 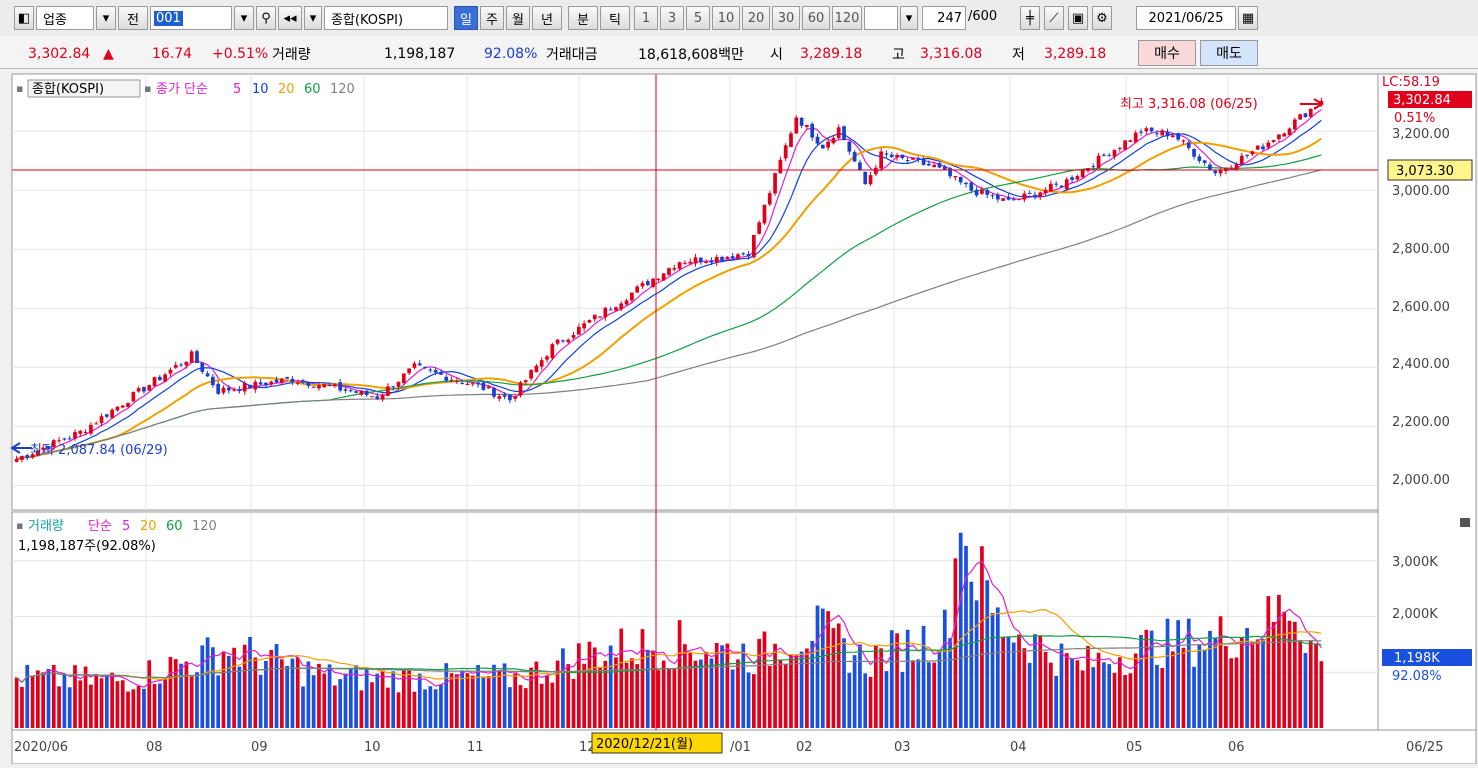 What do you see at coordinates (1229, 53) in the screenshot?
I see `sell-button: 매도` at bounding box center [1229, 53].